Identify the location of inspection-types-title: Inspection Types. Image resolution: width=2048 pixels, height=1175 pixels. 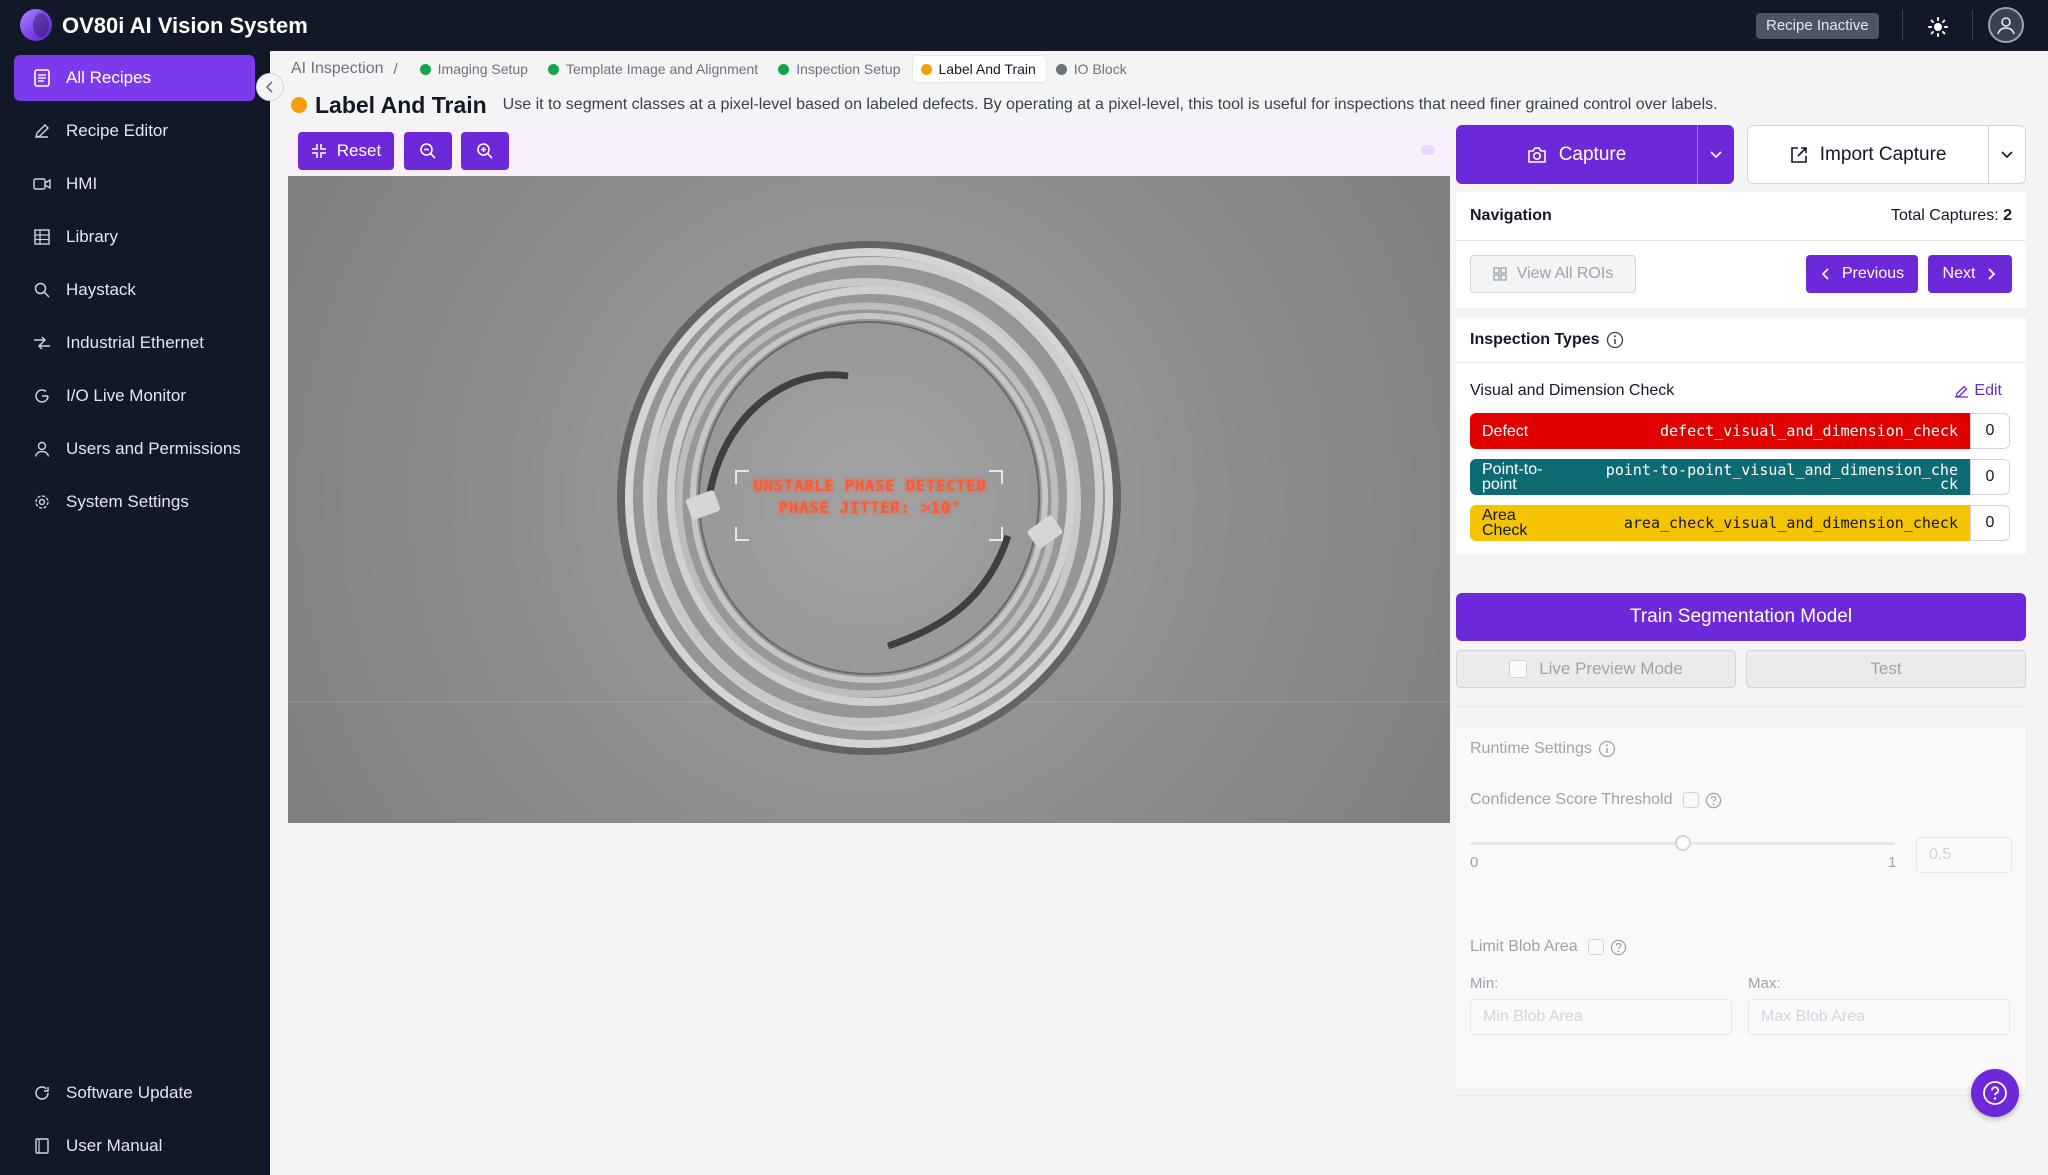
(1547, 340).